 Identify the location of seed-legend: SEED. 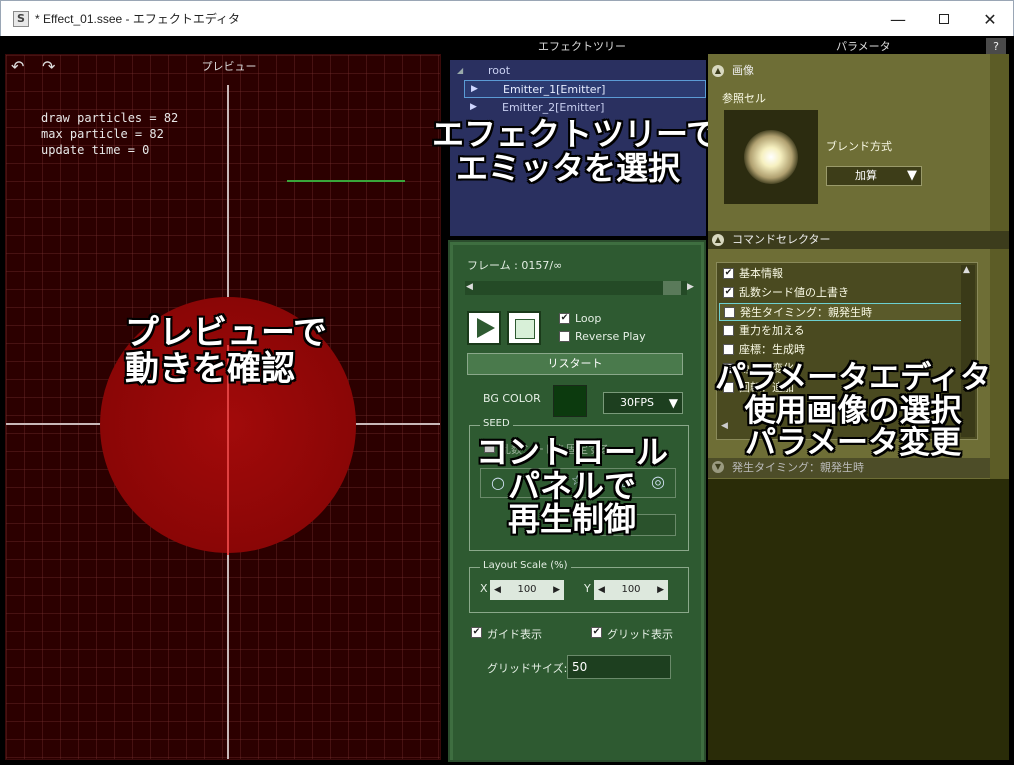
(496, 423).